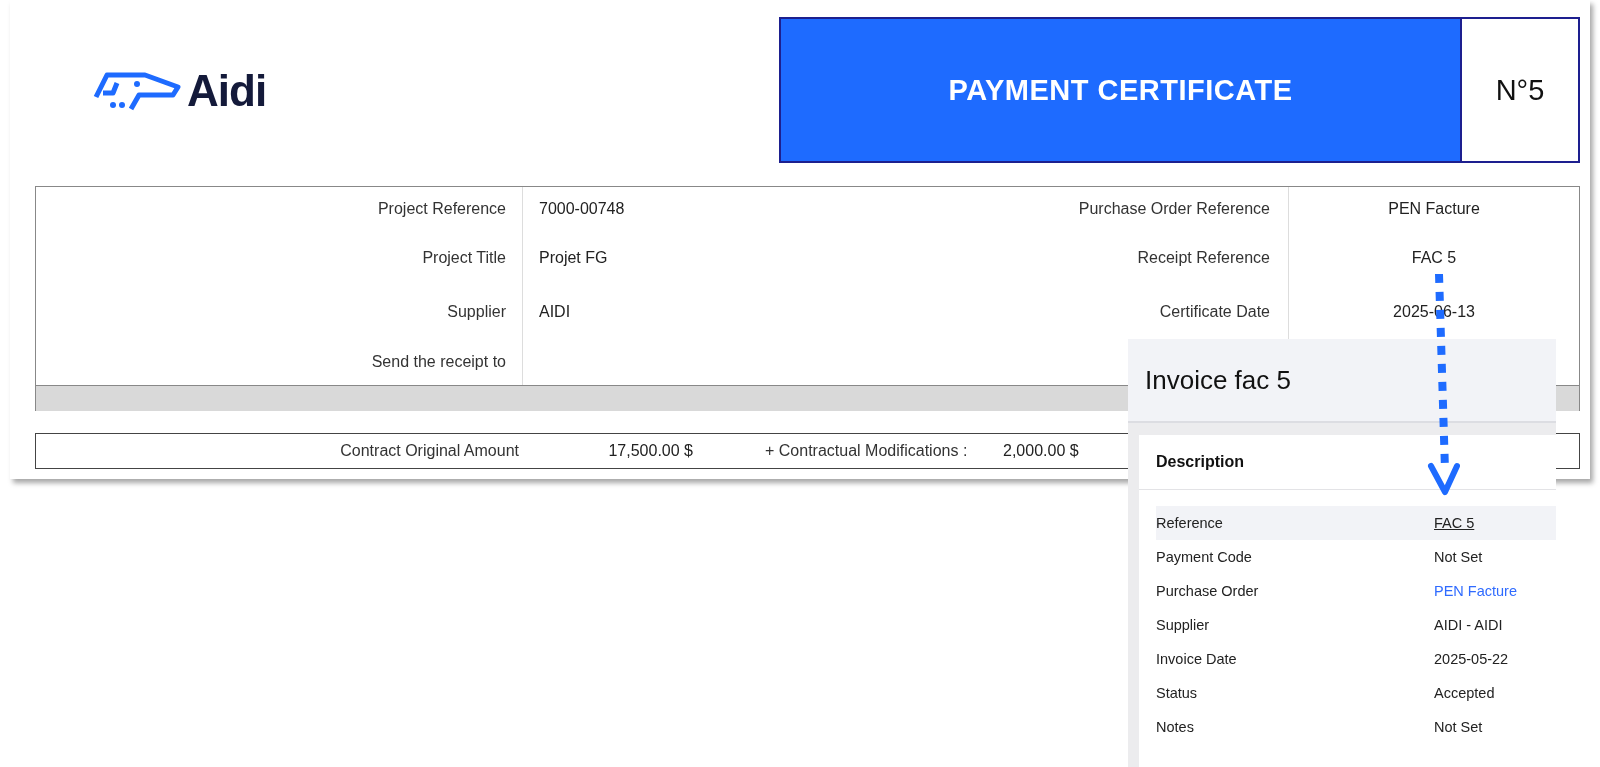 Image resolution: width=1600 pixels, height=767 pixels. What do you see at coordinates (227, 91) in the screenshot?
I see `logo-text: Aidi` at bounding box center [227, 91].